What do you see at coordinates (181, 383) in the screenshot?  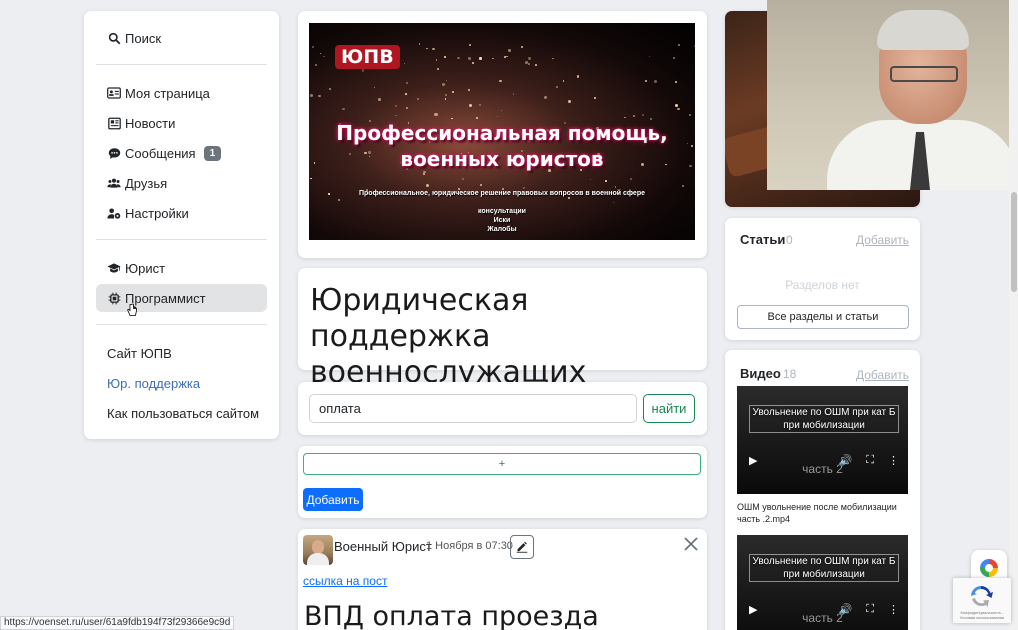 I see `menu-link-legal-support: Юр. поддержка` at bounding box center [181, 383].